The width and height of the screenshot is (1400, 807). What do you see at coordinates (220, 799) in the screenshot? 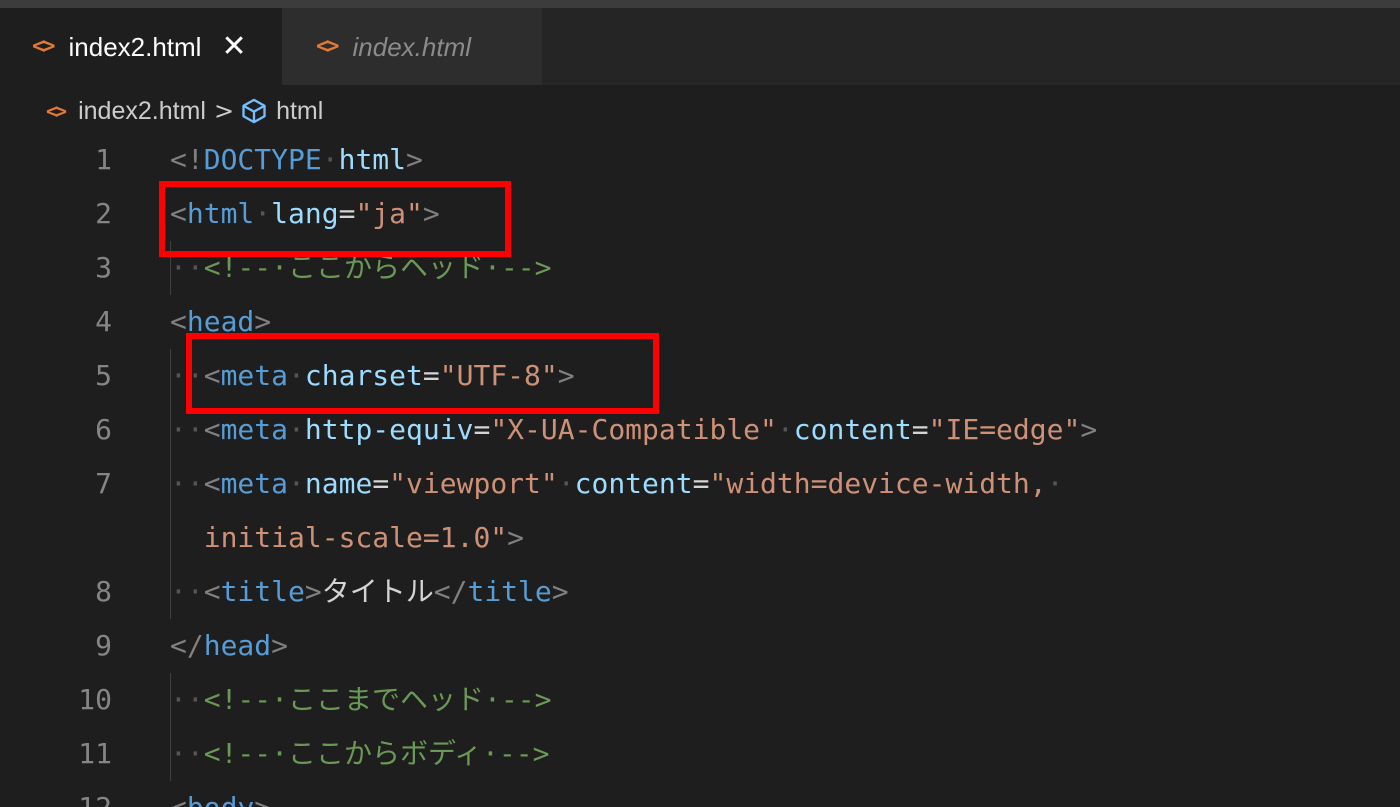
I see `tag-name: body` at bounding box center [220, 799].